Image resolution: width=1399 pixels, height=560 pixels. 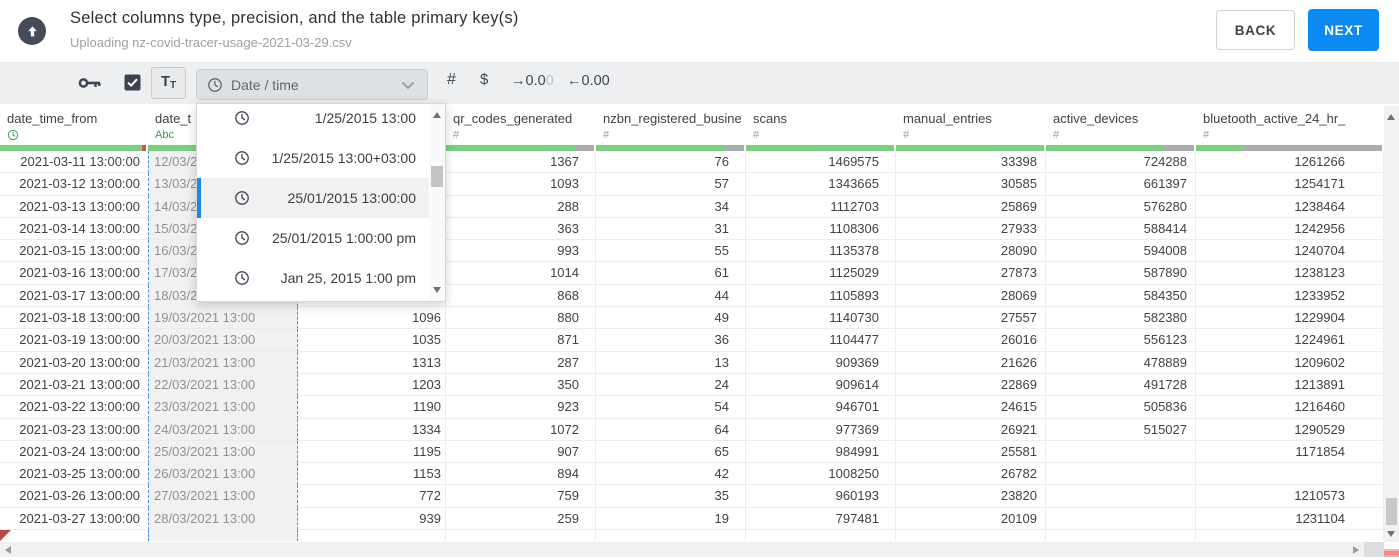 I want to click on next-button: NEXT, so click(x=1343, y=30).